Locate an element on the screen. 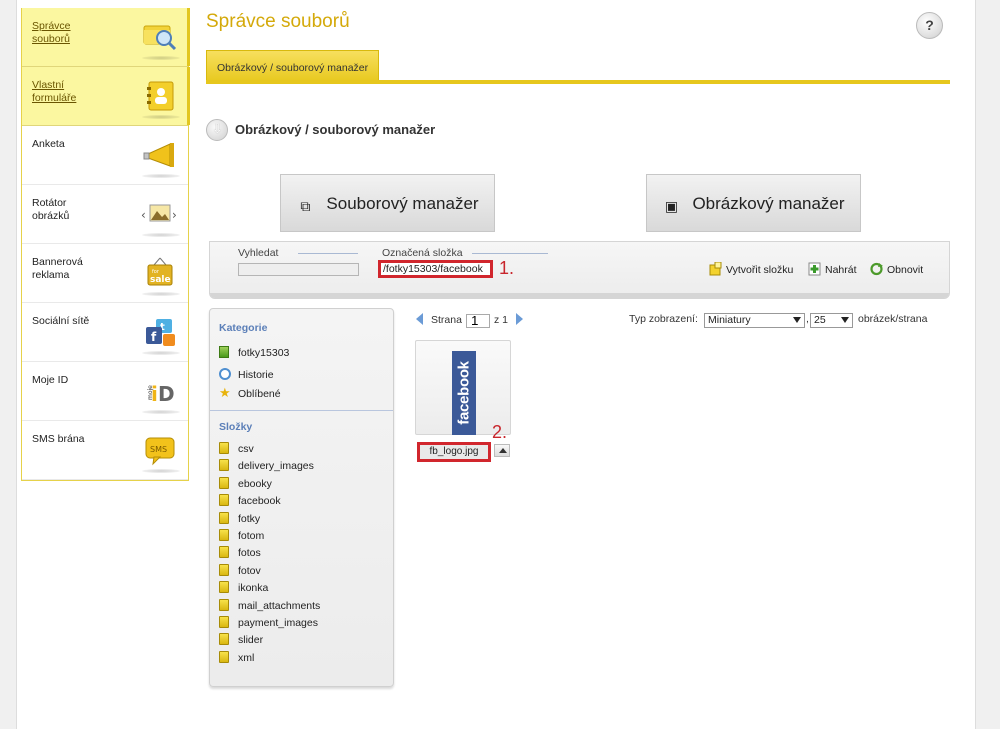  pagination: Strana z 1 is located at coordinates (469, 320).